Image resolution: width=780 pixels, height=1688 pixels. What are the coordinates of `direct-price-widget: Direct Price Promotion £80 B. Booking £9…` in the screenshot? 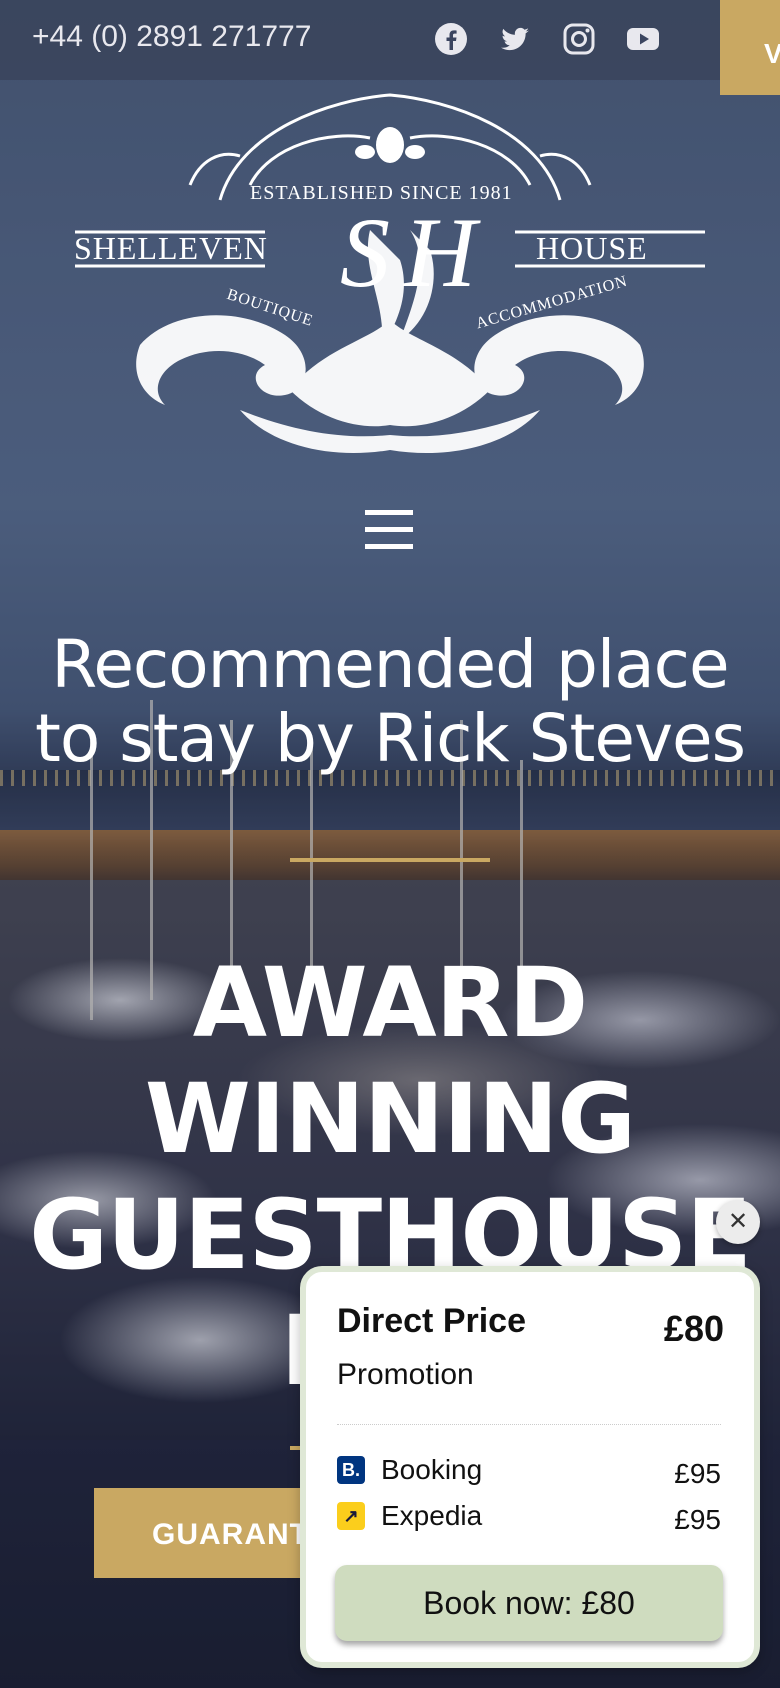 It's located at (530, 1467).